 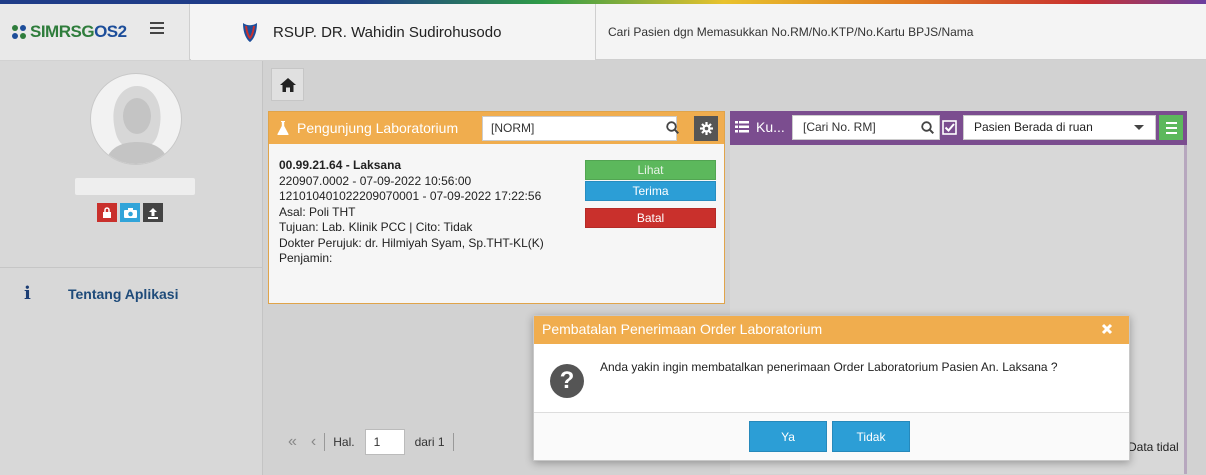 What do you see at coordinates (1139, 127) in the screenshot?
I see `chevron-down-icon` at bounding box center [1139, 127].